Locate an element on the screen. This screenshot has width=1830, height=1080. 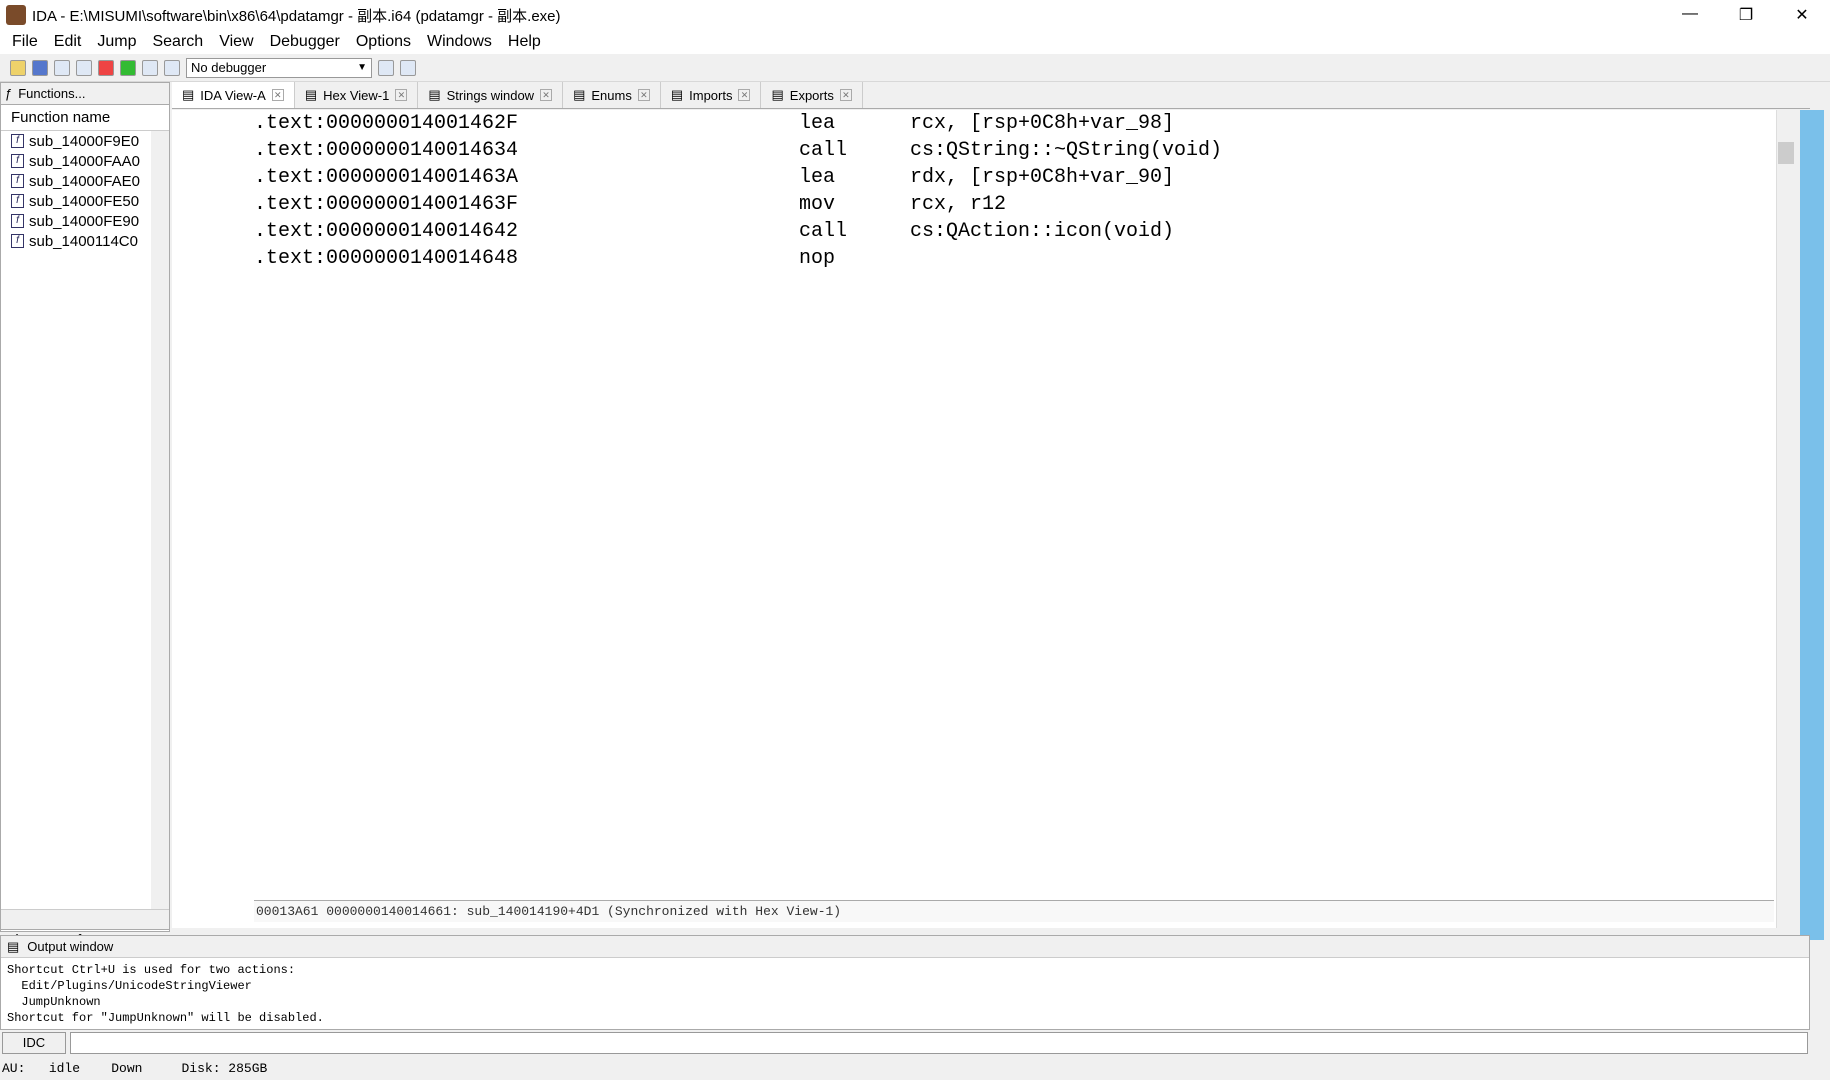
menu-view: View is located at coordinates (236, 42).